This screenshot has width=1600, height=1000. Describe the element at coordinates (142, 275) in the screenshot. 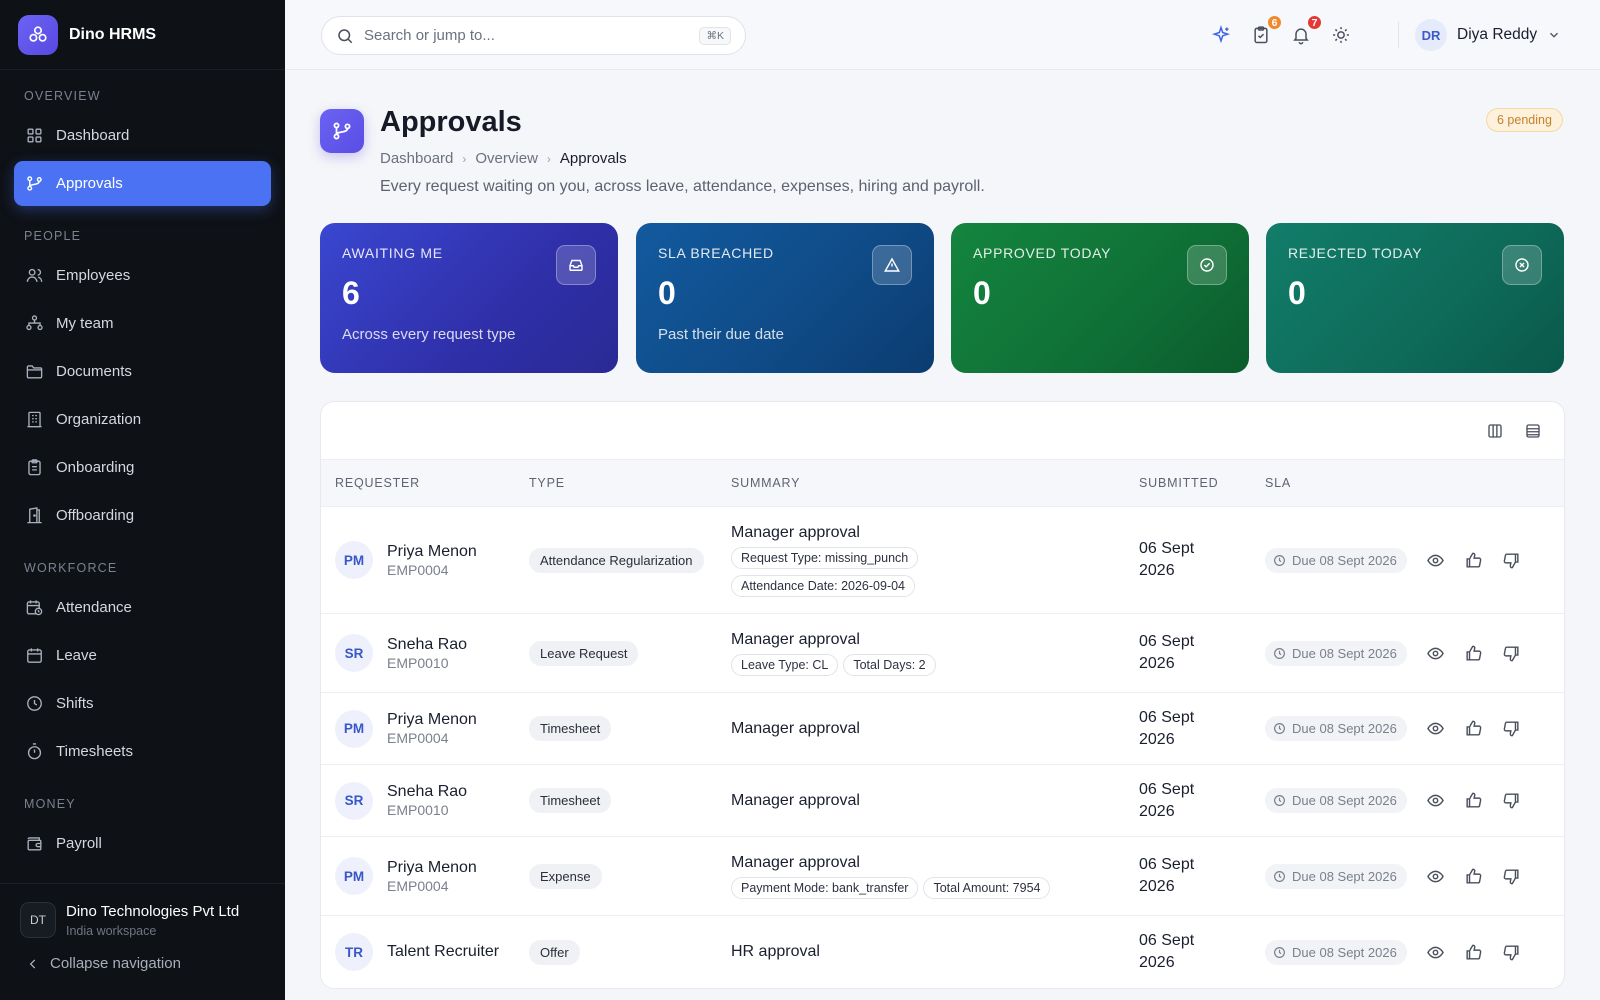

I see `sidebar-item-employees: Employees` at that location.